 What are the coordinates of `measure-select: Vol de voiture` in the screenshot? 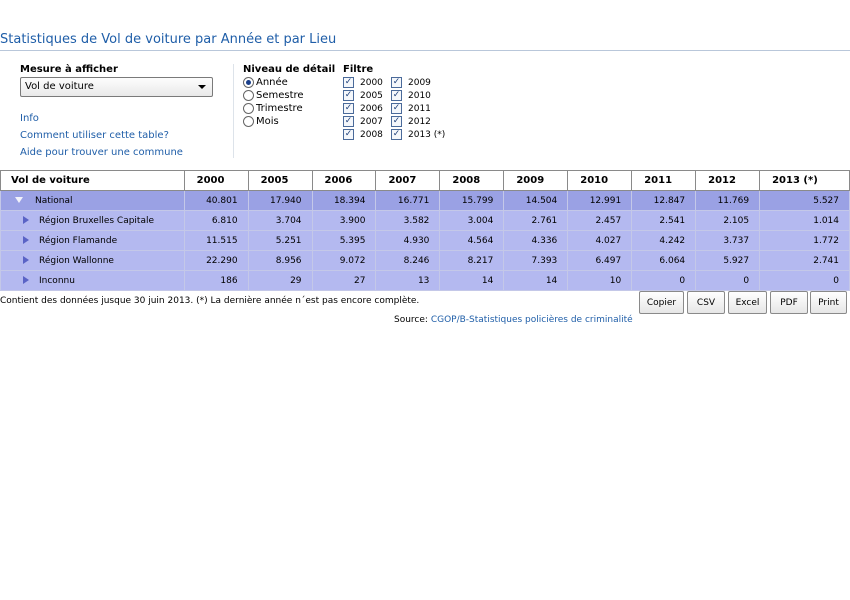 It's located at (116, 87).